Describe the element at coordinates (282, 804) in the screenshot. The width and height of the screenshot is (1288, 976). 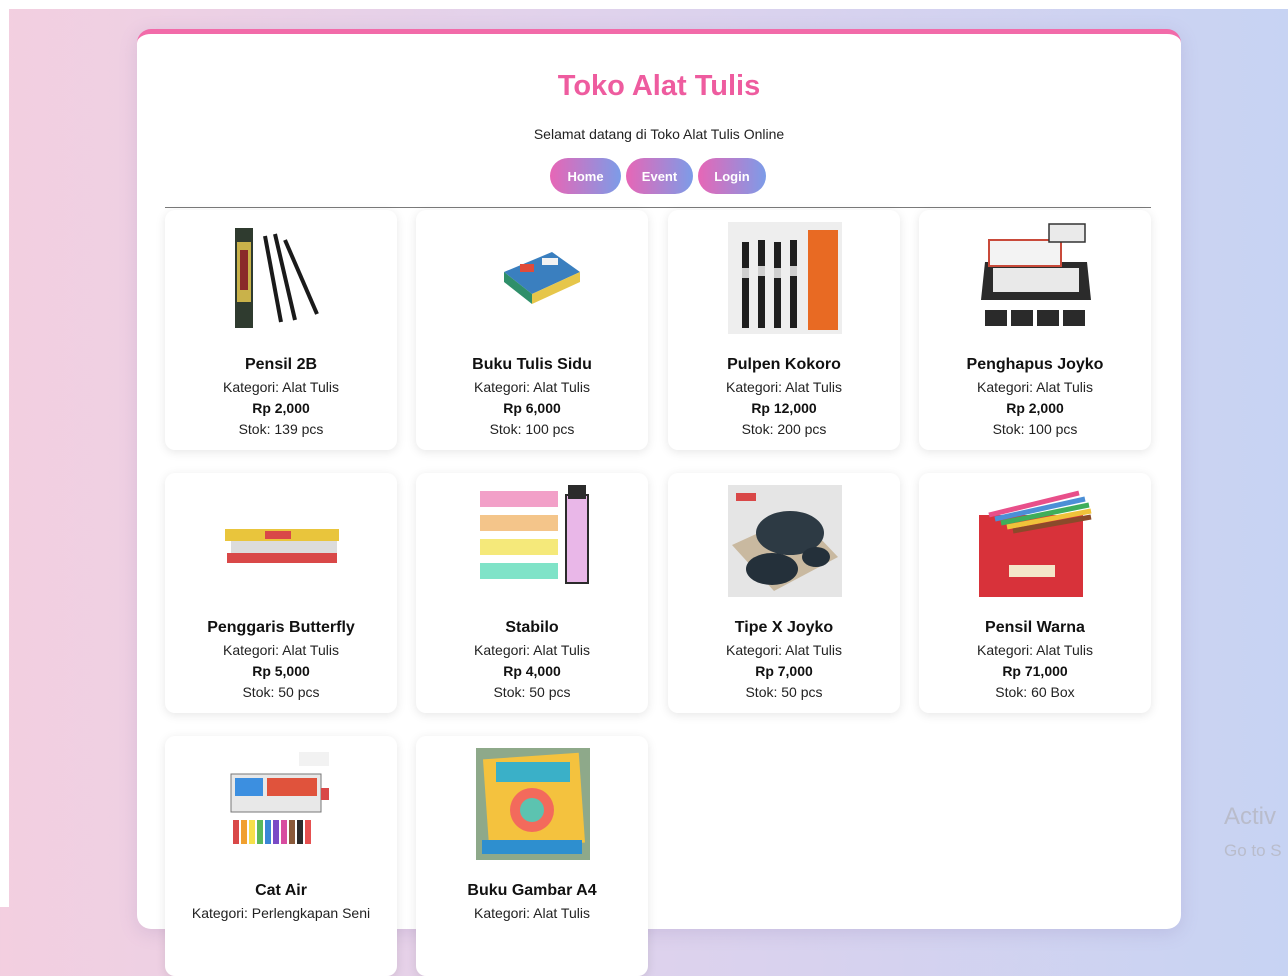
I see `watercolor-image` at that location.